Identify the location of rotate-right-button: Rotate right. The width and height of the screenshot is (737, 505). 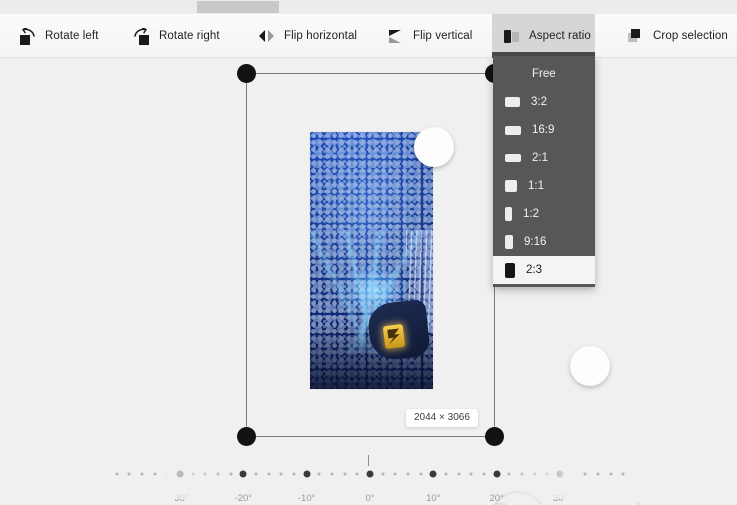
(176, 36).